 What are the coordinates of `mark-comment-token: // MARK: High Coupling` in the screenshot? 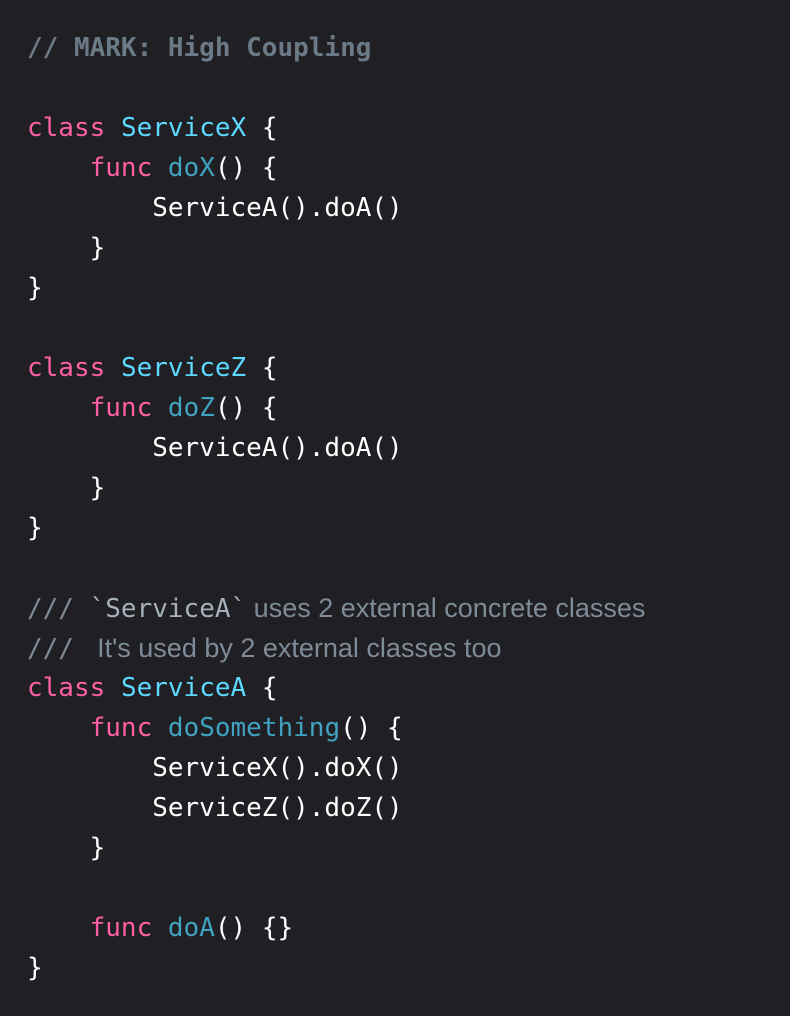 It's located at (199, 48).